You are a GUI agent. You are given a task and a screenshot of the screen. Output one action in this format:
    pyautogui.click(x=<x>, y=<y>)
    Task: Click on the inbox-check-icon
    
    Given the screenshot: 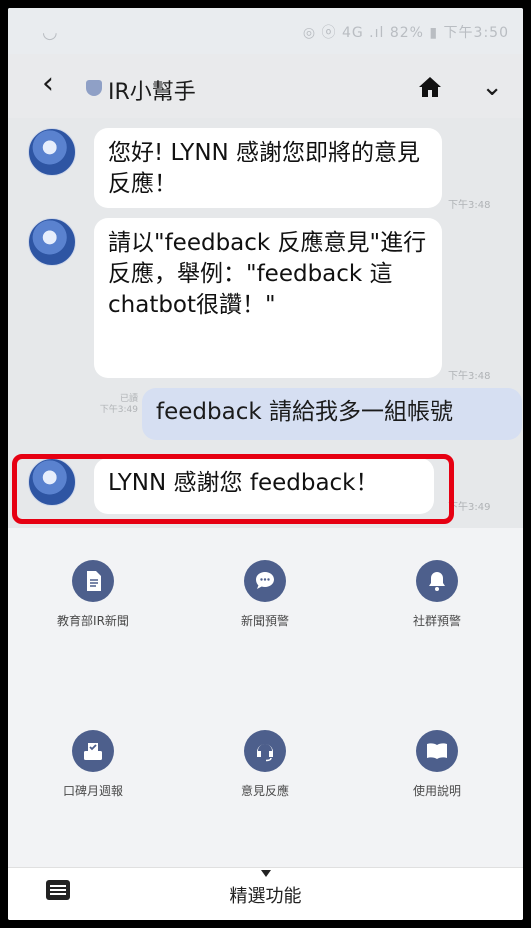 What is the action you would take?
    pyautogui.click(x=93, y=751)
    